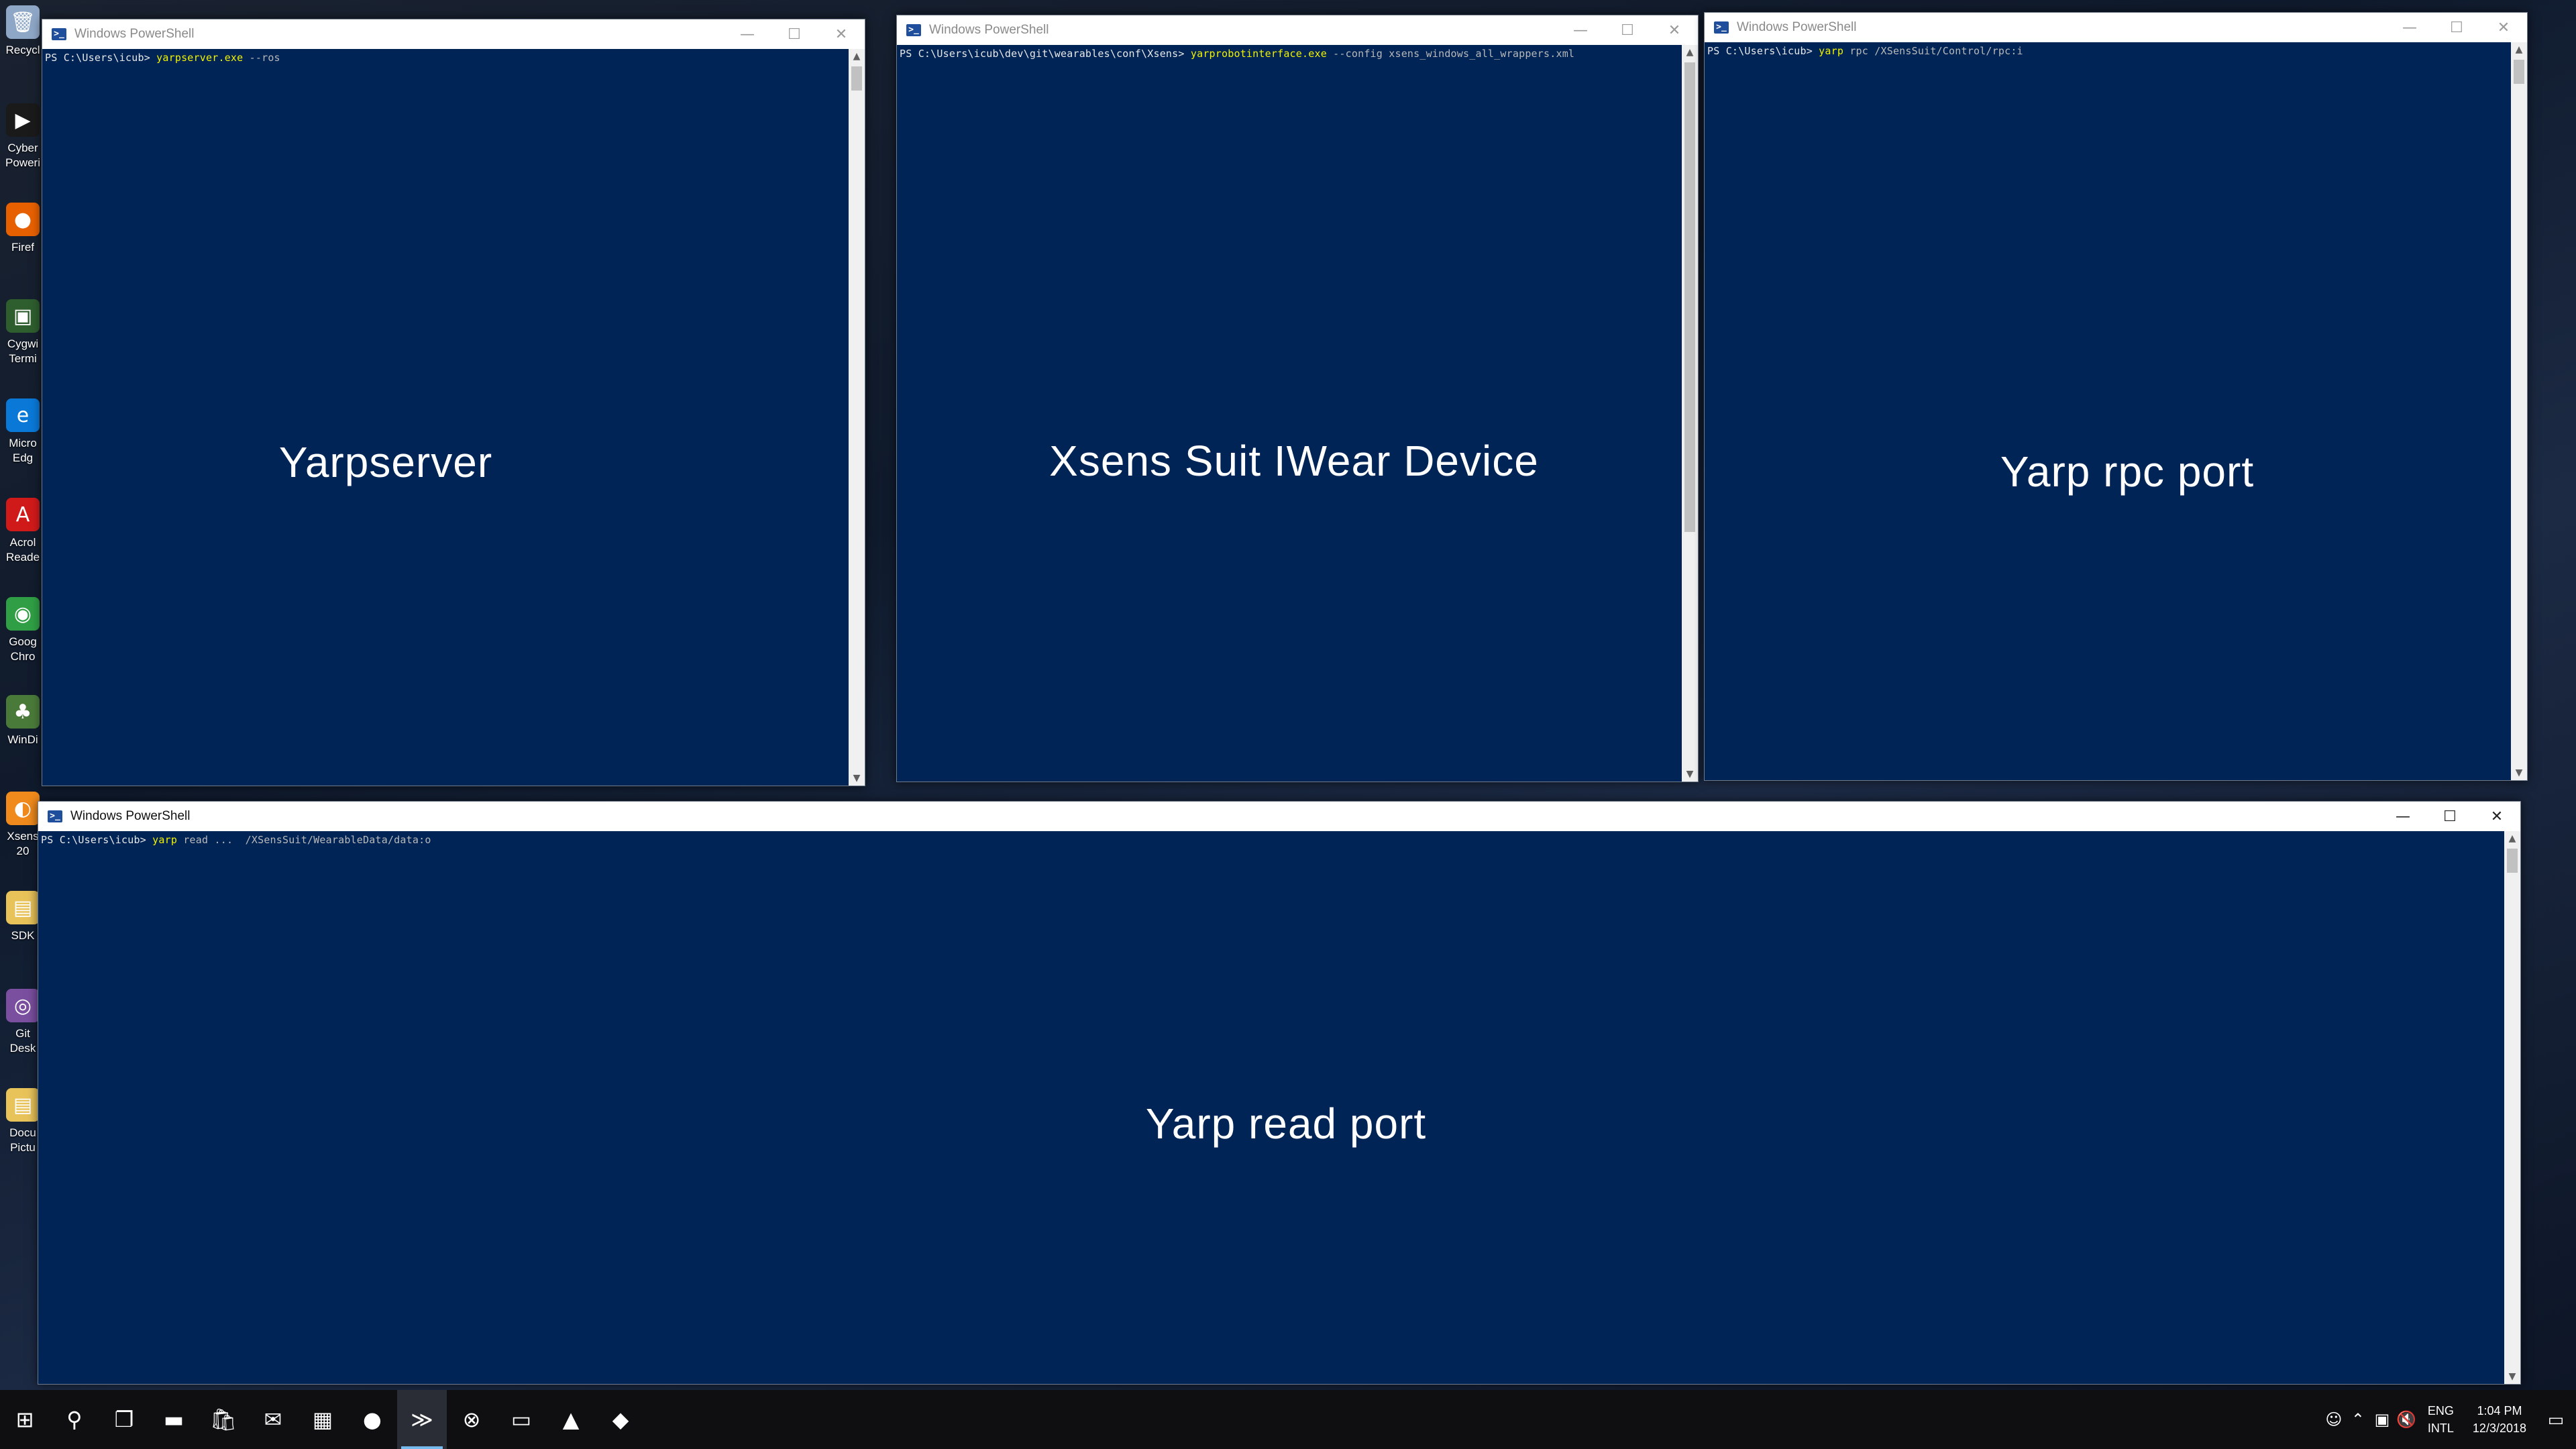  What do you see at coordinates (2127, 471) in the screenshot?
I see `window-caption: Yarp rpc port` at bounding box center [2127, 471].